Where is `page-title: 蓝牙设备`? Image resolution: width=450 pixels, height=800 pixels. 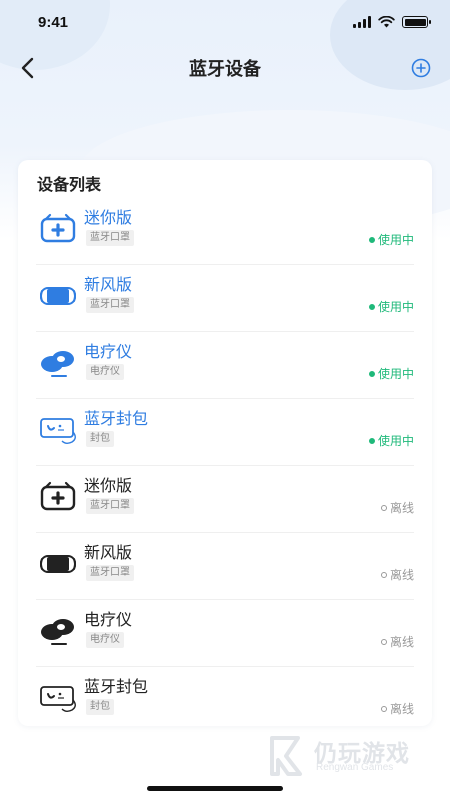 page-title: 蓝牙设备 is located at coordinates (225, 69).